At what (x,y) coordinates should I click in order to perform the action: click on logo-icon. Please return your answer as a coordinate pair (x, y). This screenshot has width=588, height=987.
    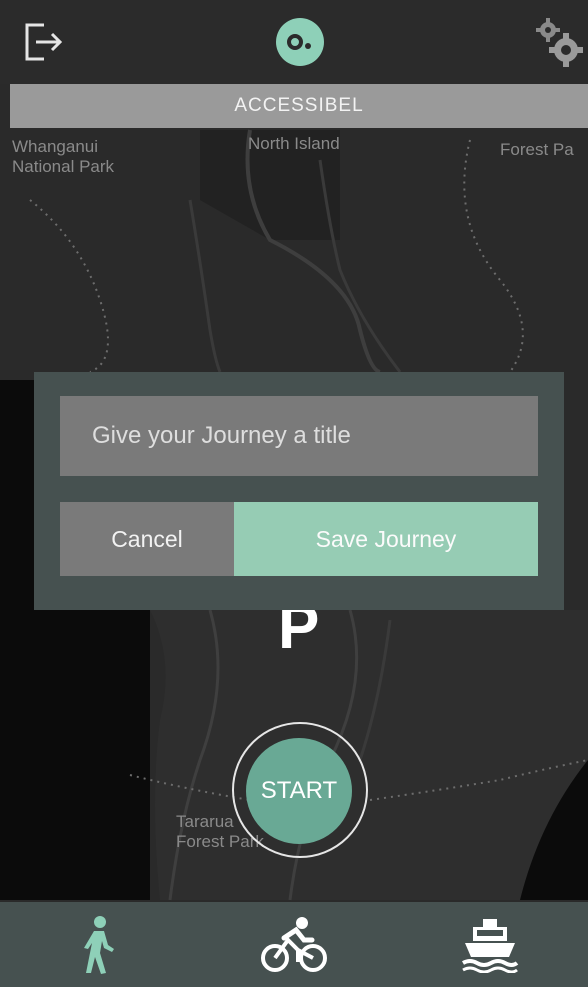
    Looking at the image, I should click on (299, 42).